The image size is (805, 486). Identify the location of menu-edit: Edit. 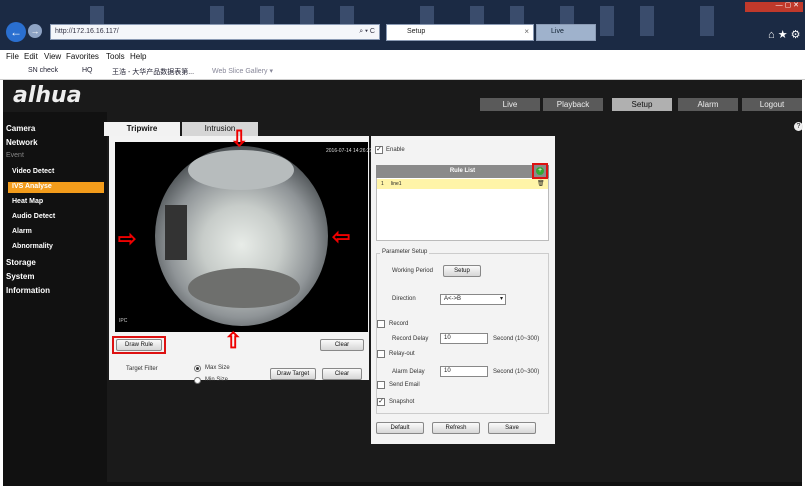
(31, 56).